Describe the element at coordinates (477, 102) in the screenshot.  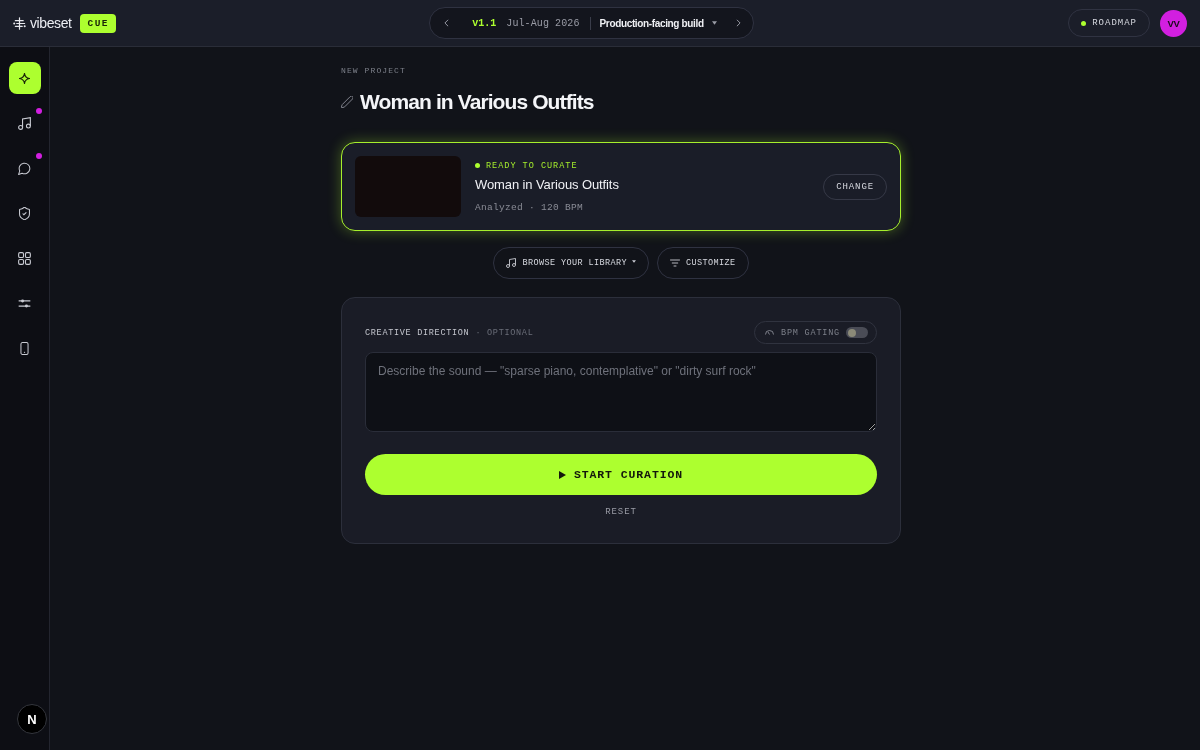
I see `project-title: Woman in Various Outfits` at that location.